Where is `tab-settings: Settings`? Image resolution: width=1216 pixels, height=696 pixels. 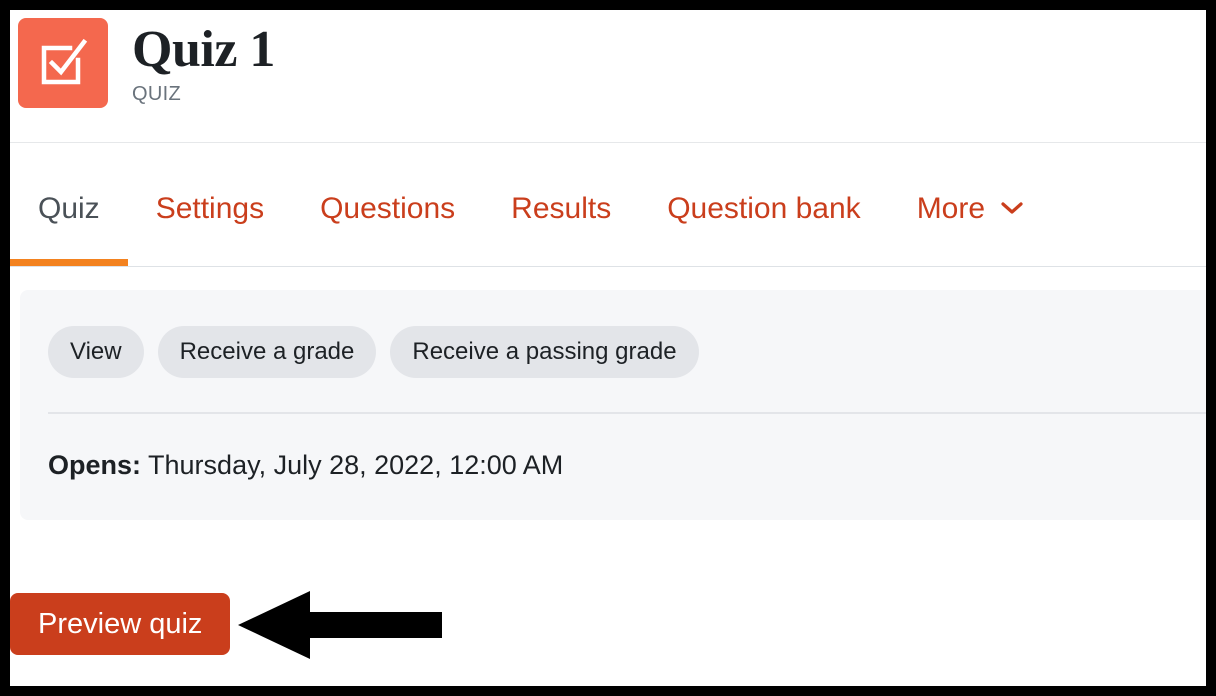
tab-settings: Settings is located at coordinates (210, 204).